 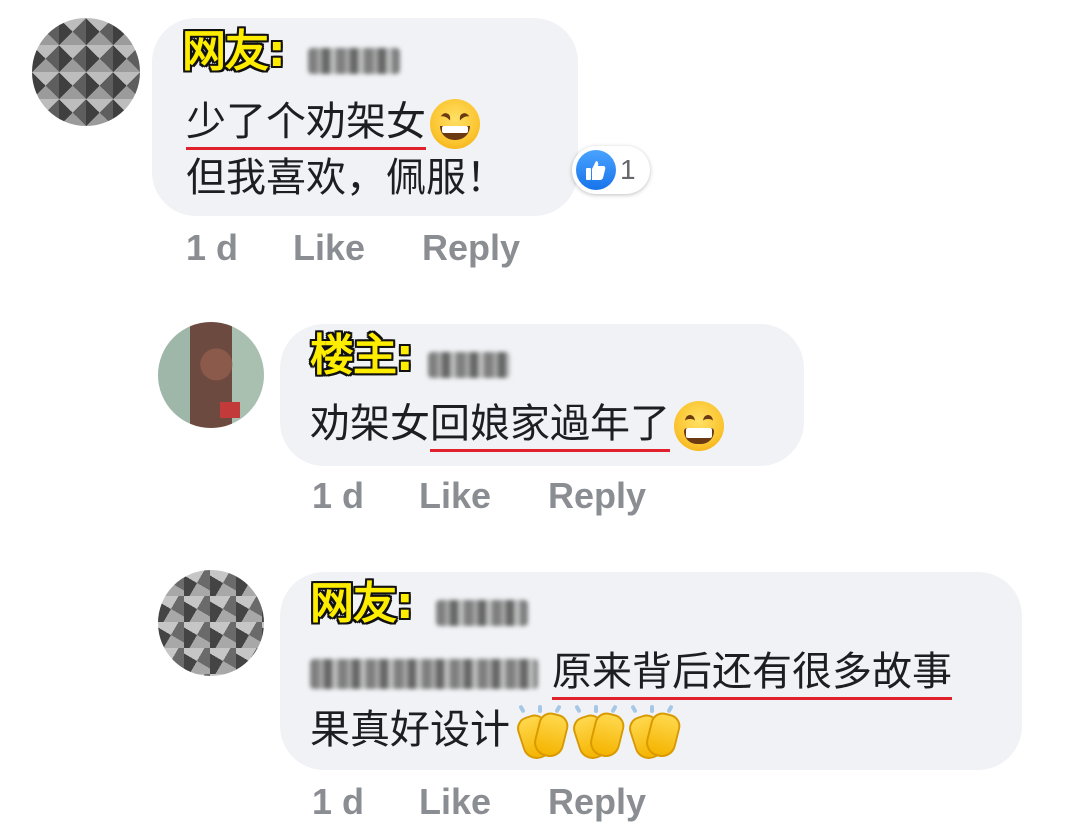 I want to click on thumbs-up-icon, so click(x=596, y=170).